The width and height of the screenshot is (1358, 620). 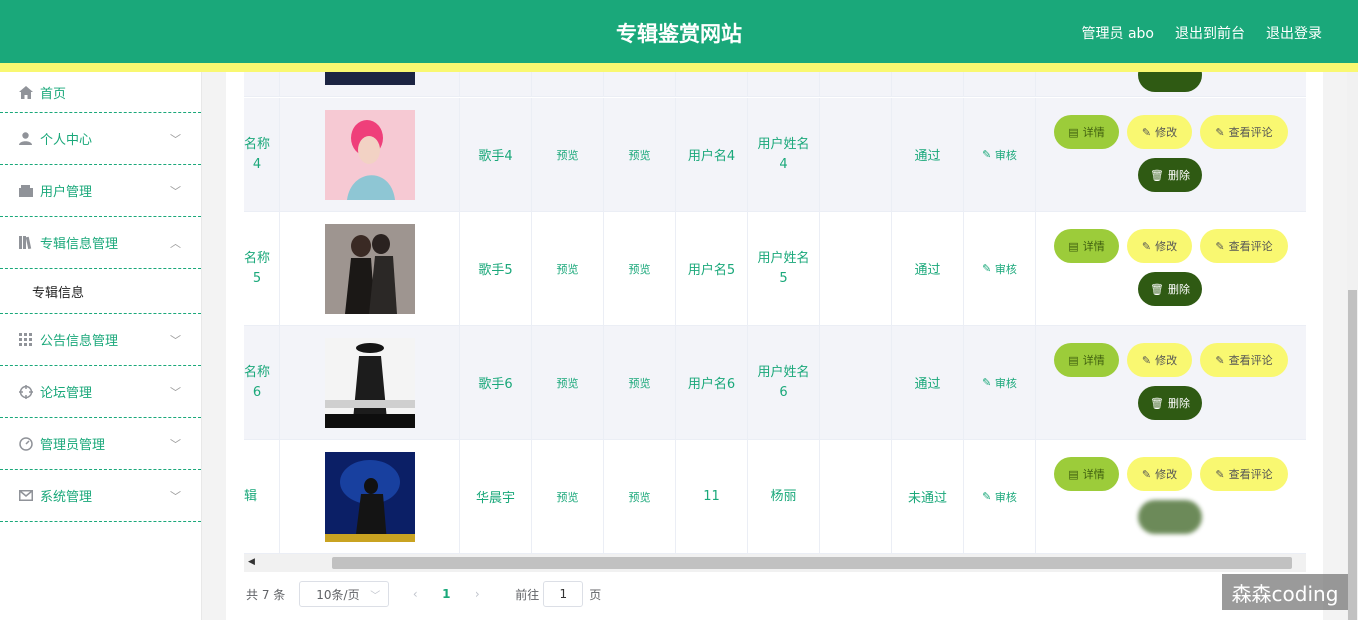 What do you see at coordinates (100, 444) in the screenshot?
I see `sidebar-item-admin-management: 管理员管理 ﹀` at bounding box center [100, 444].